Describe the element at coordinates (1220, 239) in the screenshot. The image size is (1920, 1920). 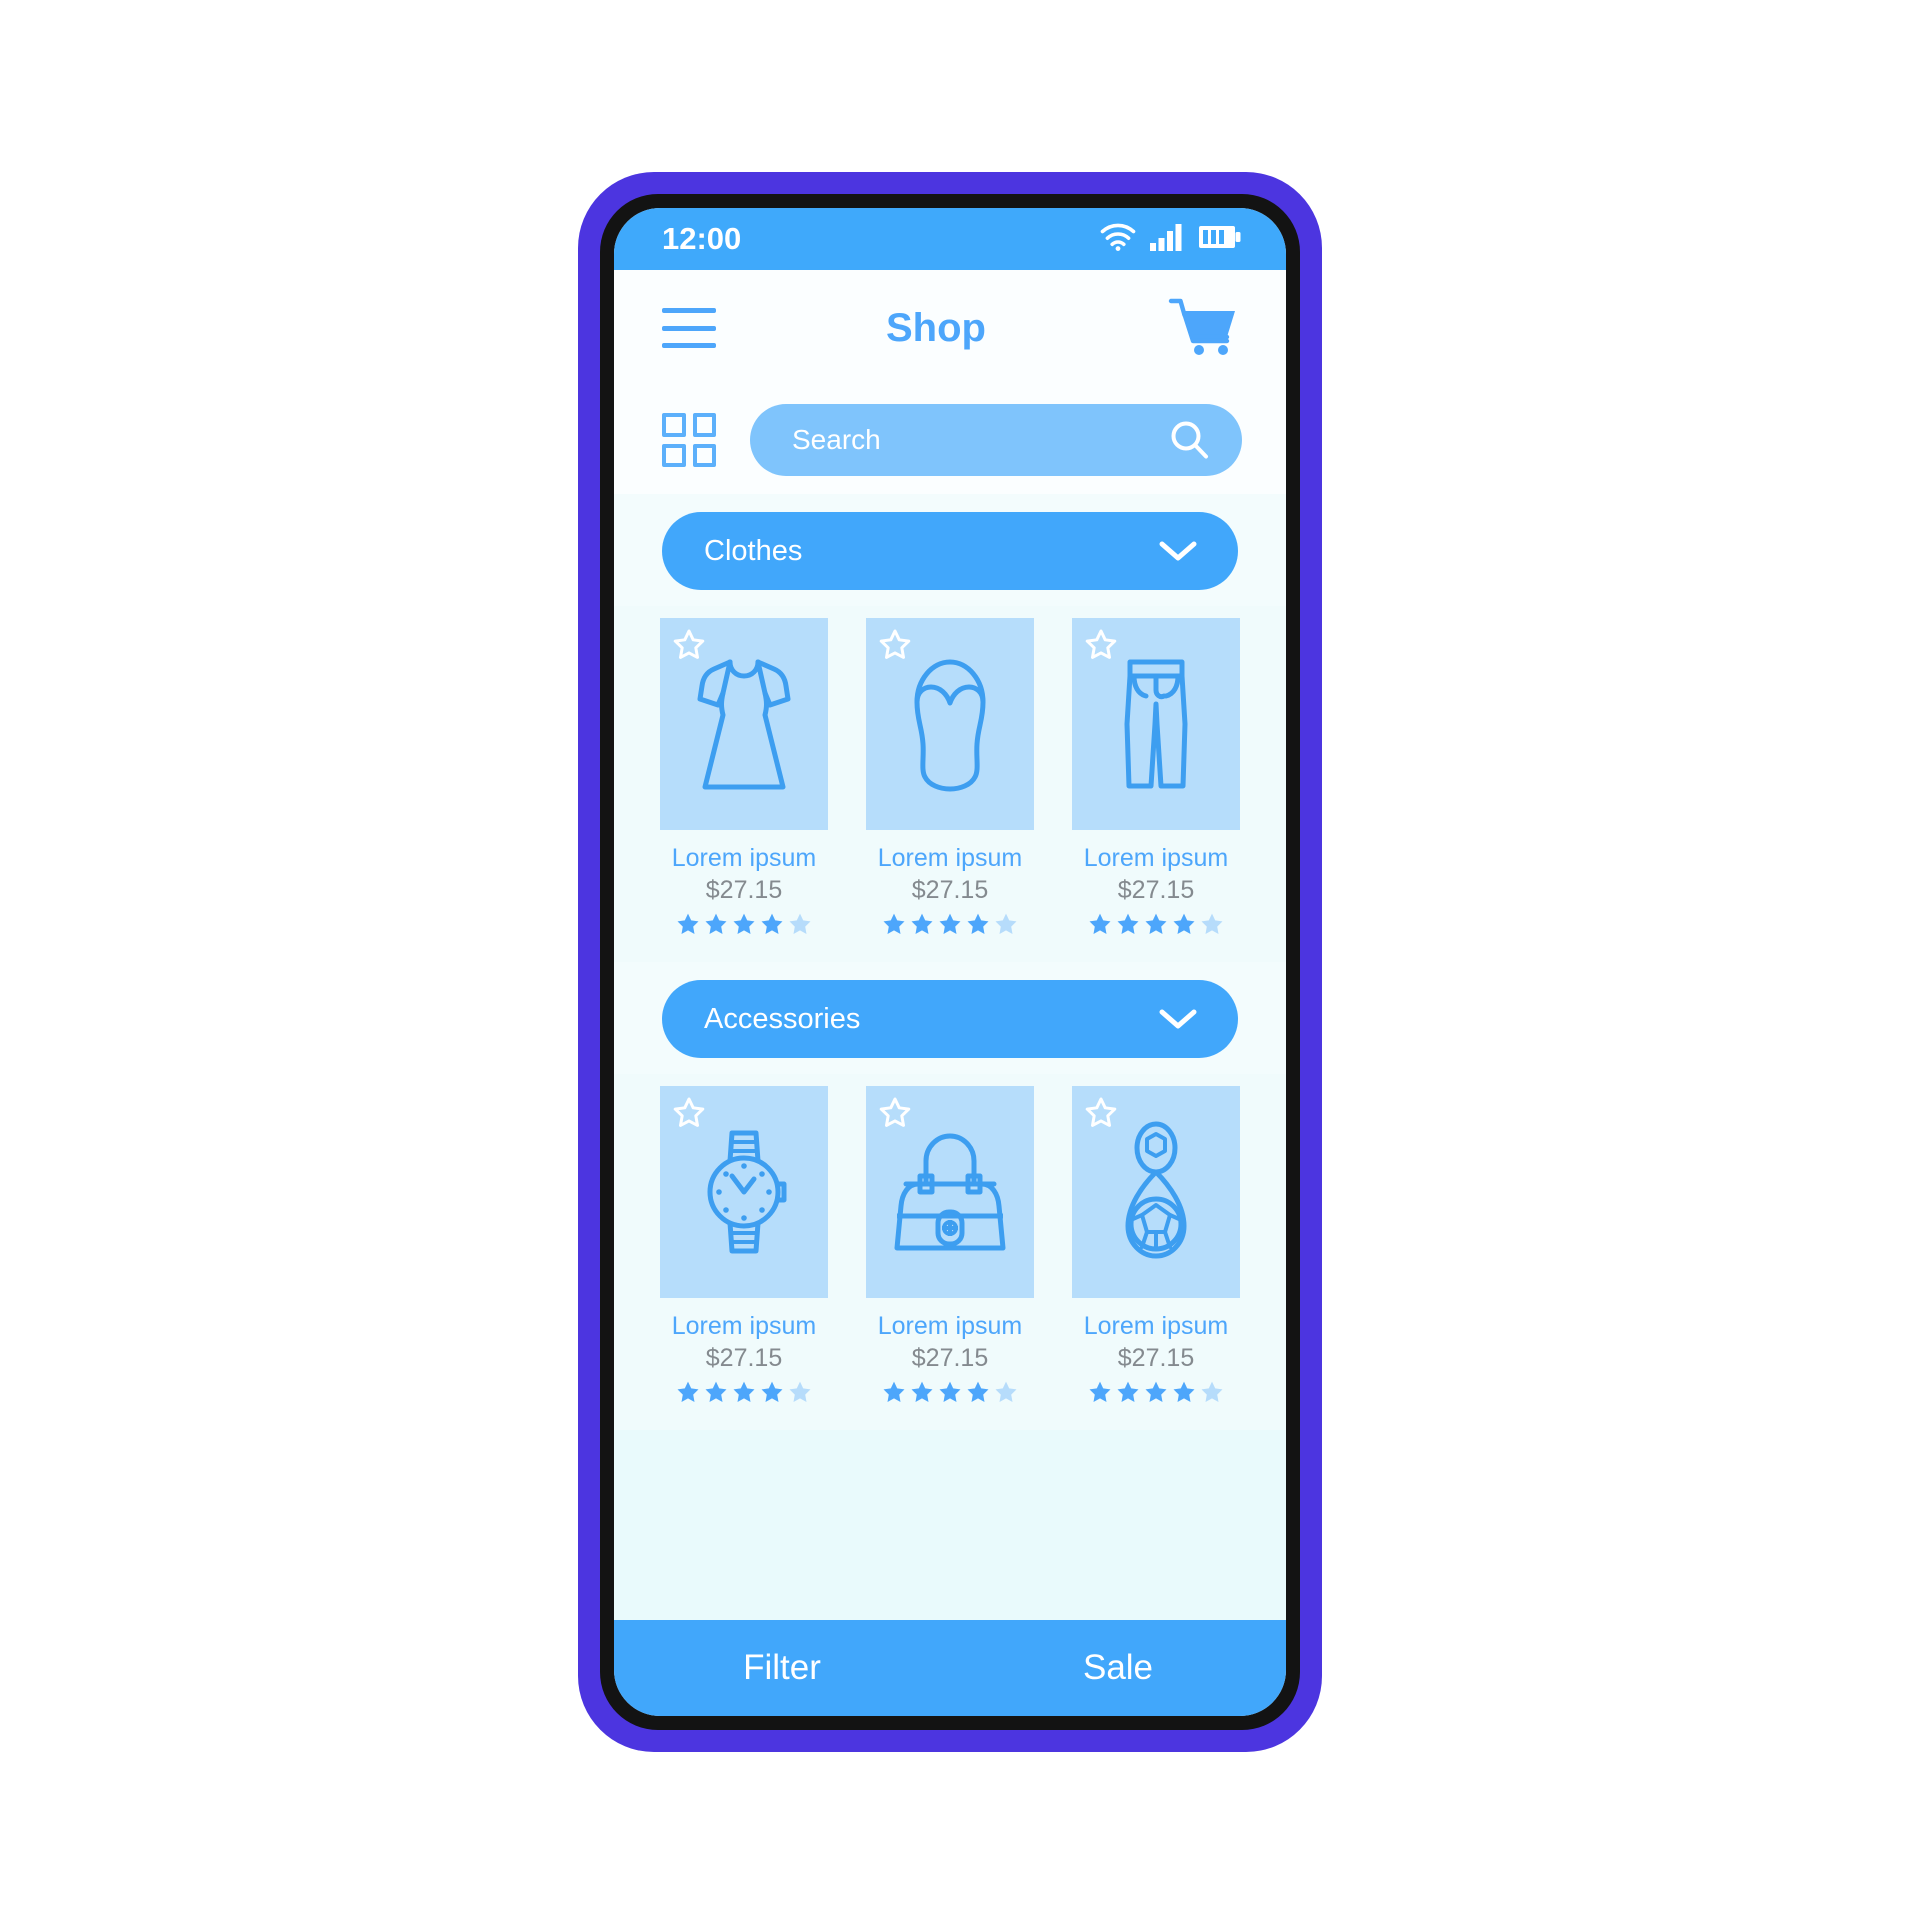
I see `battery-icon` at that location.